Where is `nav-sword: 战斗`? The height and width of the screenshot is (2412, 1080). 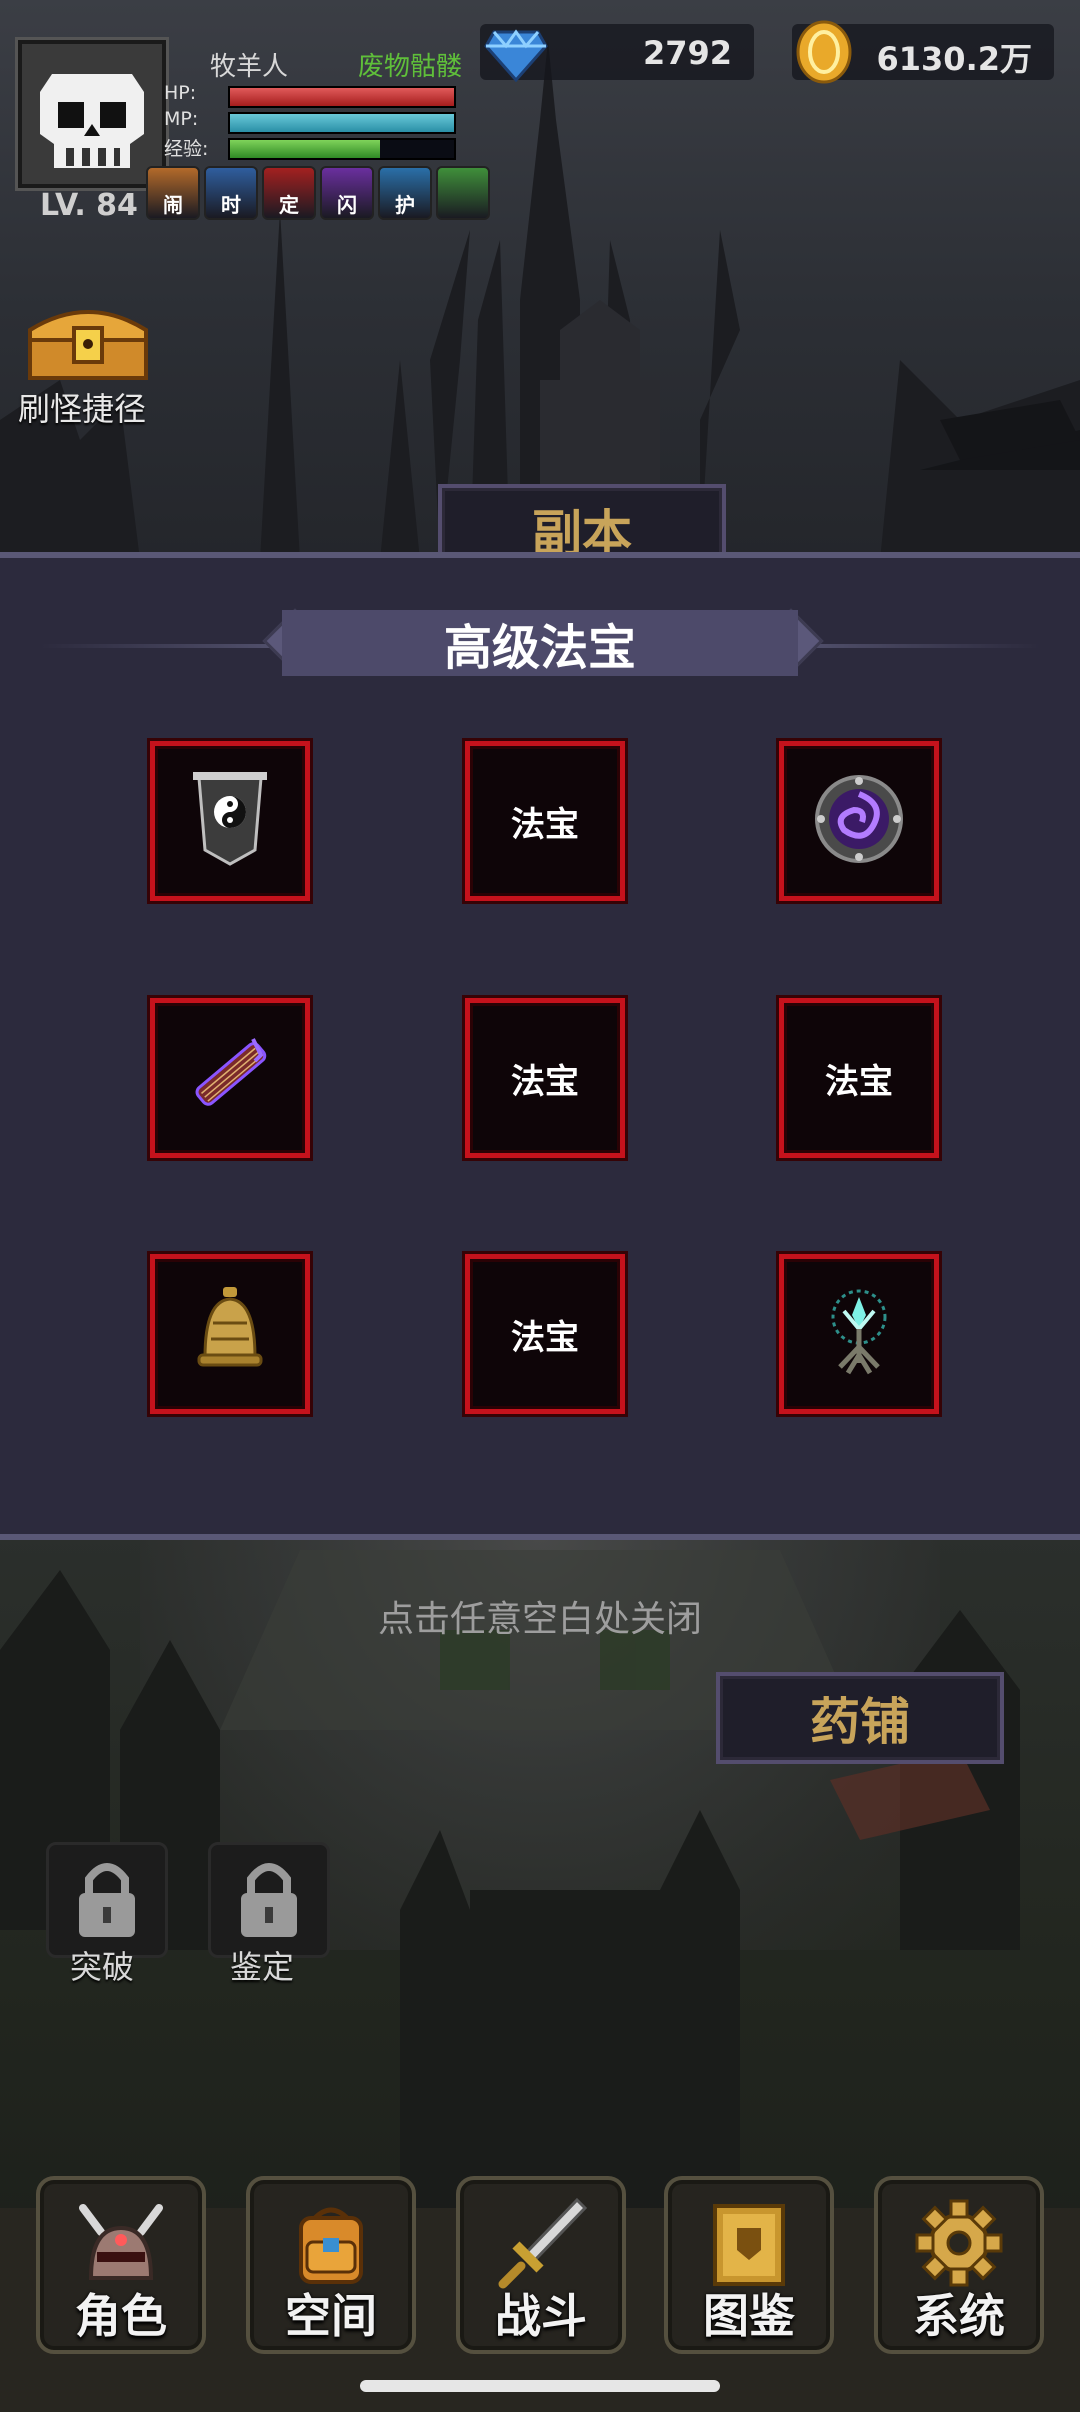 nav-sword: 战斗 is located at coordinates (541, 2265).